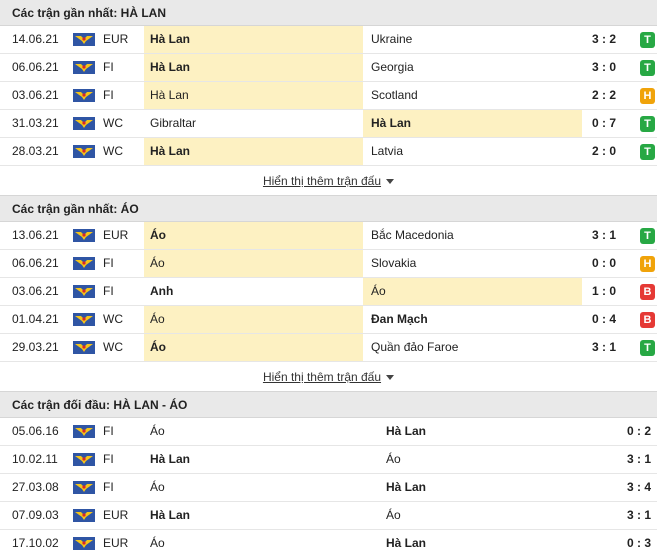 The image size is (657, 557). Describe the element at coordinates (634, 543) in the screenshot. I see `match-score: 0 : 3` at that location.